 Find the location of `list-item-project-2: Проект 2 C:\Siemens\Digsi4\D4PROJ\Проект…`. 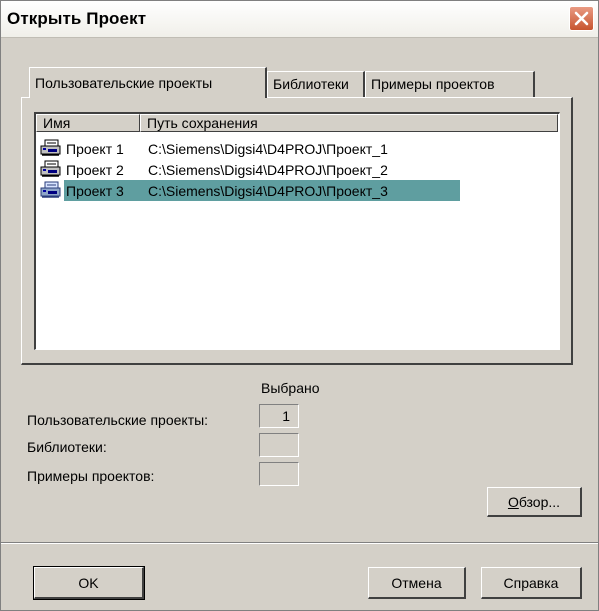

list-item-project-2: Проект 2 C:\Siemens\Digsi4\D4PROJ\Проект… is located at coordinates (296, 169).